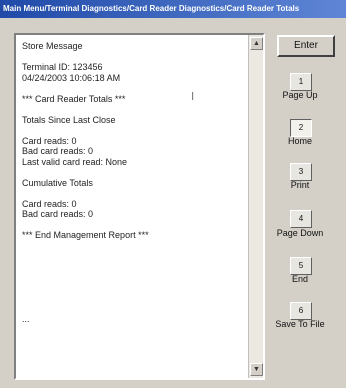 Image resolution: width=346 pixels, height=388 pixels. What do you see at coordinates (300, 233) in the screenshot?
I see `page-down-label: Page Down` at bounding box center [300, 233].